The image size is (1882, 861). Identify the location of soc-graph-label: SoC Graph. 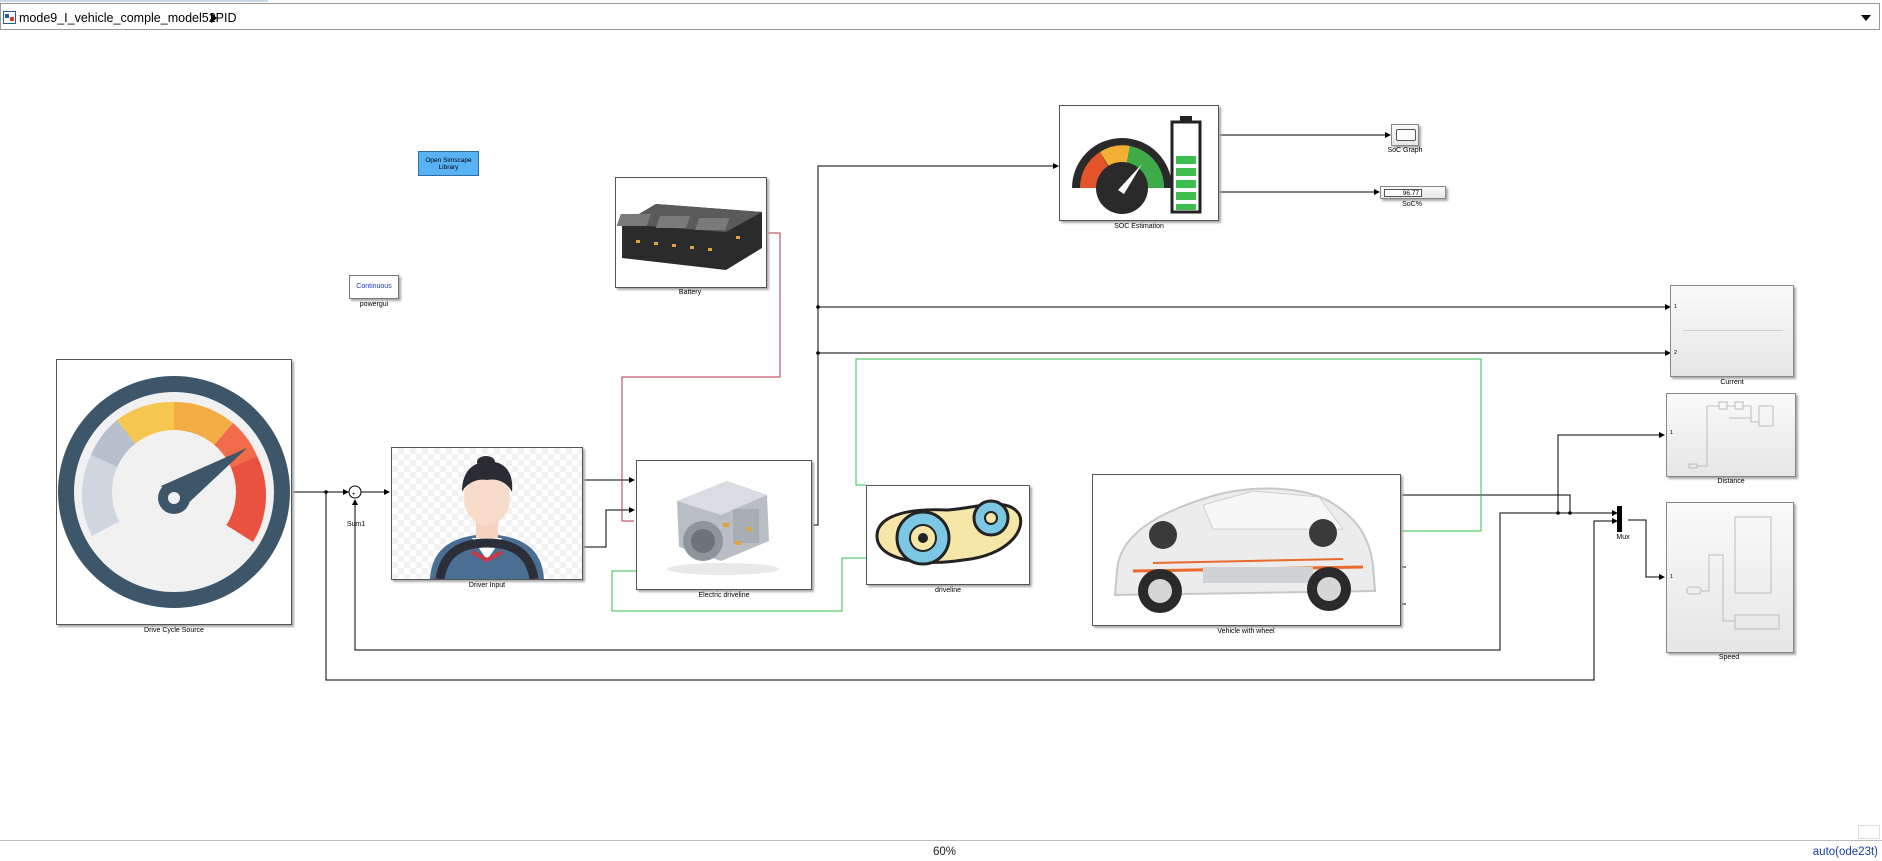
(1405, 150).